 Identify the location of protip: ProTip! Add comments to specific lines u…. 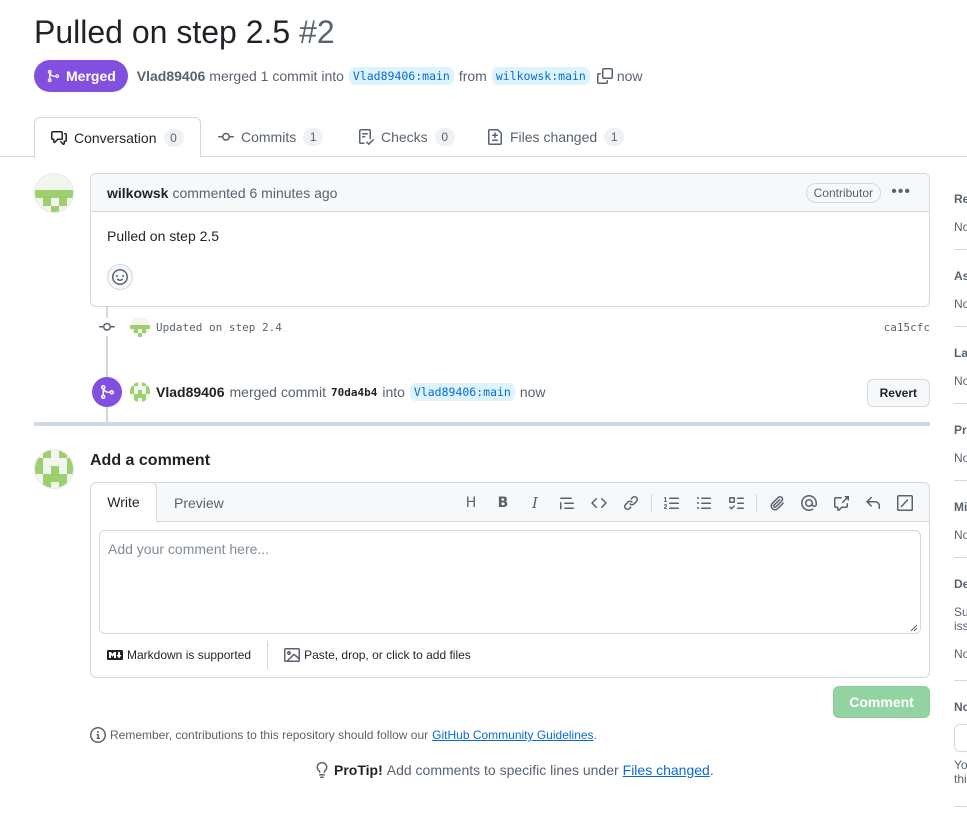
(514, 770).